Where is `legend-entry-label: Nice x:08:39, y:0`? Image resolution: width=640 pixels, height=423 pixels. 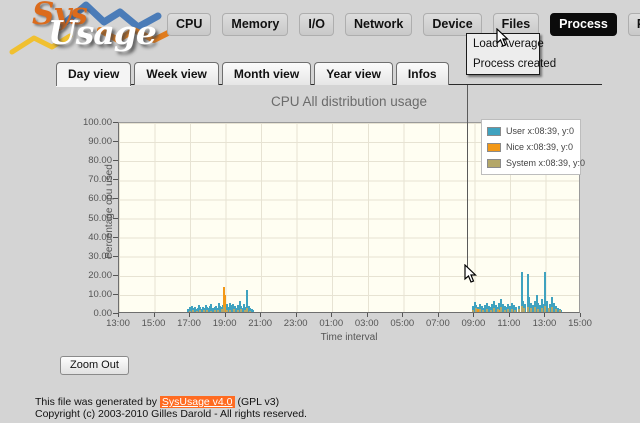
legend-entry-label: Nice x:08:39, y:0 is located at coordinates (540, 147).